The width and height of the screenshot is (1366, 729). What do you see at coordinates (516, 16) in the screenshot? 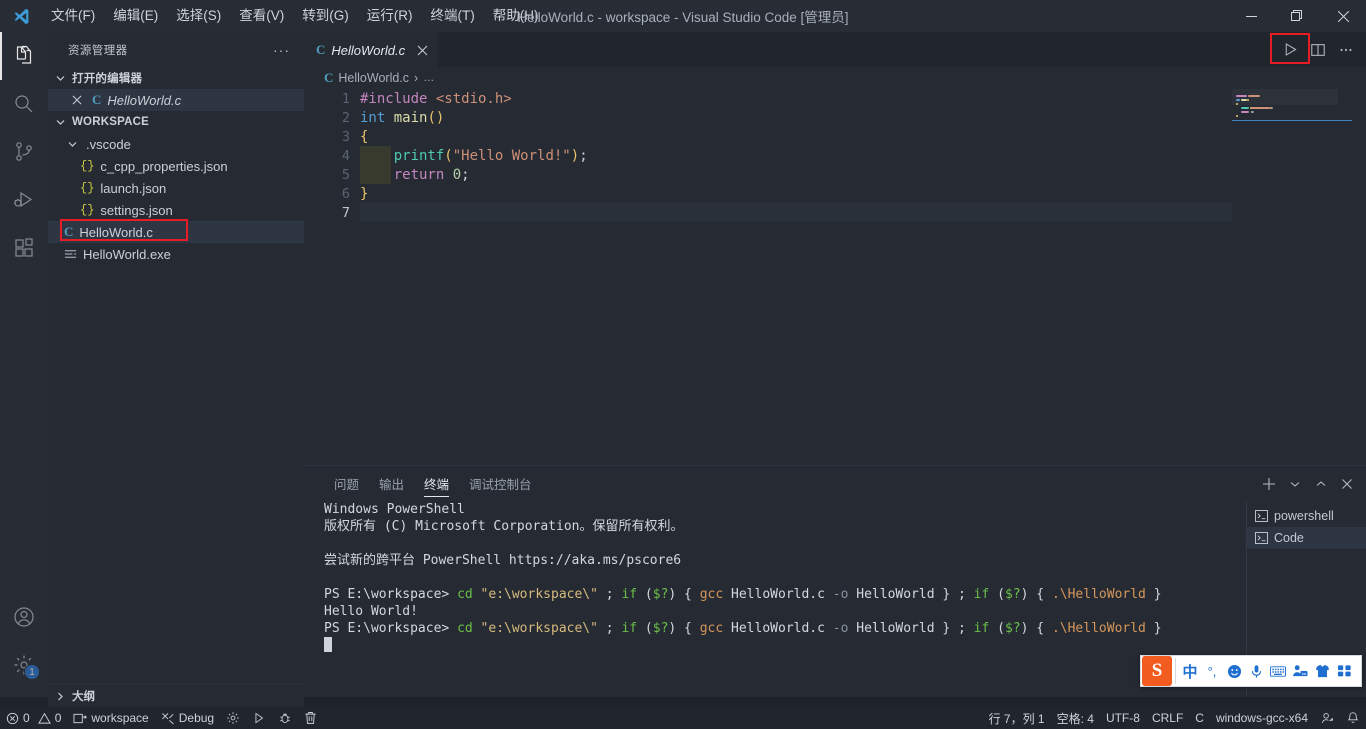
I see `menu-item-8: 帮助(H)` at bounding box center [516, 16].